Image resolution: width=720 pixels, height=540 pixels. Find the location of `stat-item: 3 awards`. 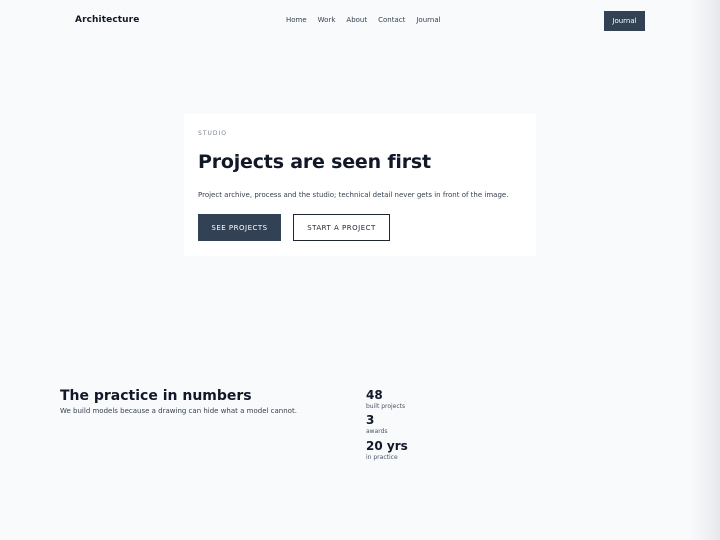

stat-item: 3 awards is located at coordinates (377, 424).